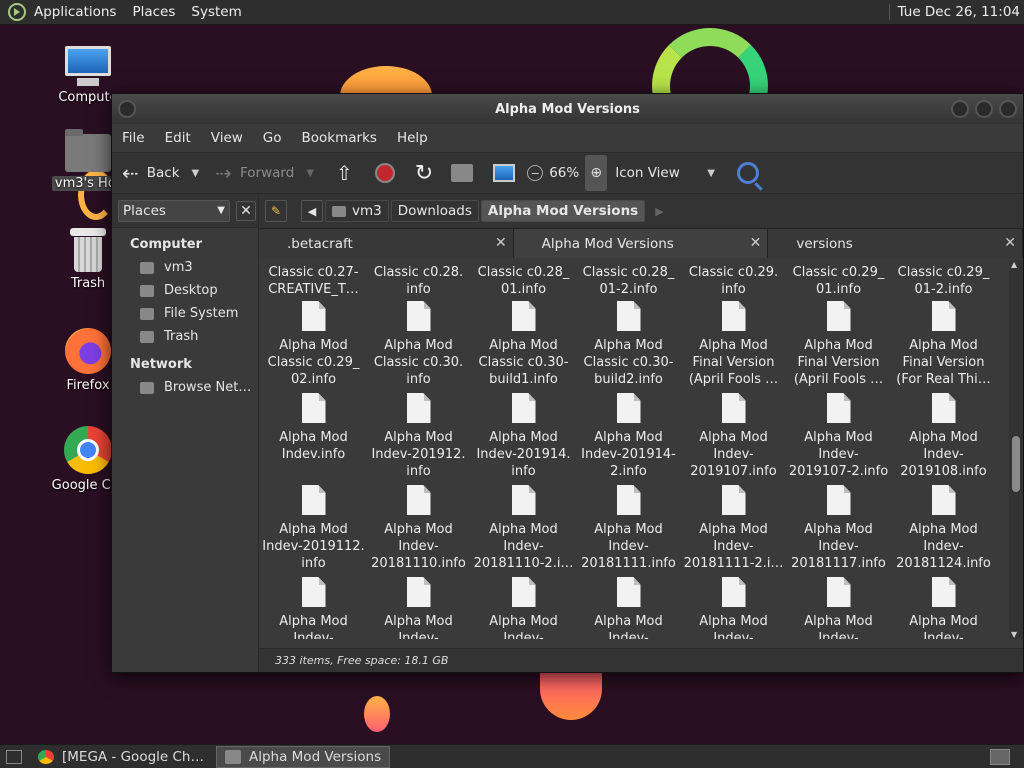  I want to click on file-item: Alpha Mod Indev-201914- 2.info, so click(628, 436).